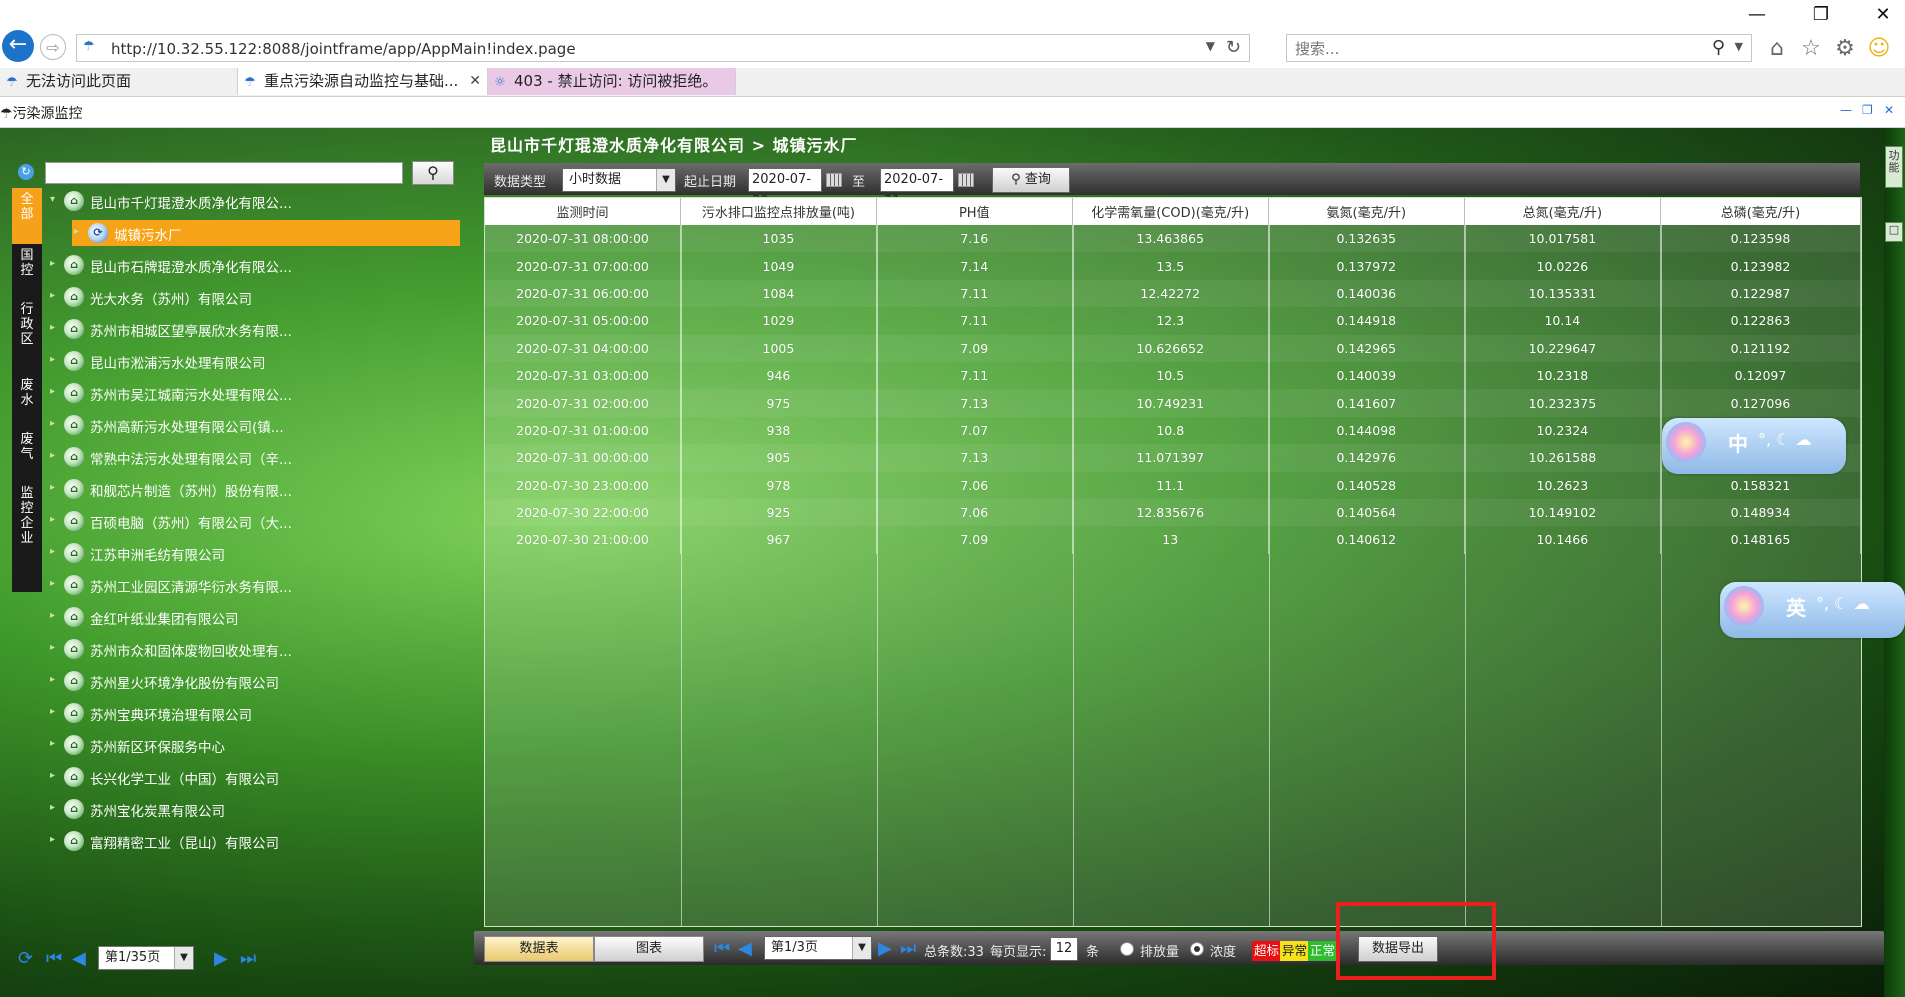 Image resolution: width=1905 pixels, height=997 pixels. I want to click on tab-403-forbidden: ☼ 403 - 禁止访问: 访问被拒绝。, so click(612, 81).